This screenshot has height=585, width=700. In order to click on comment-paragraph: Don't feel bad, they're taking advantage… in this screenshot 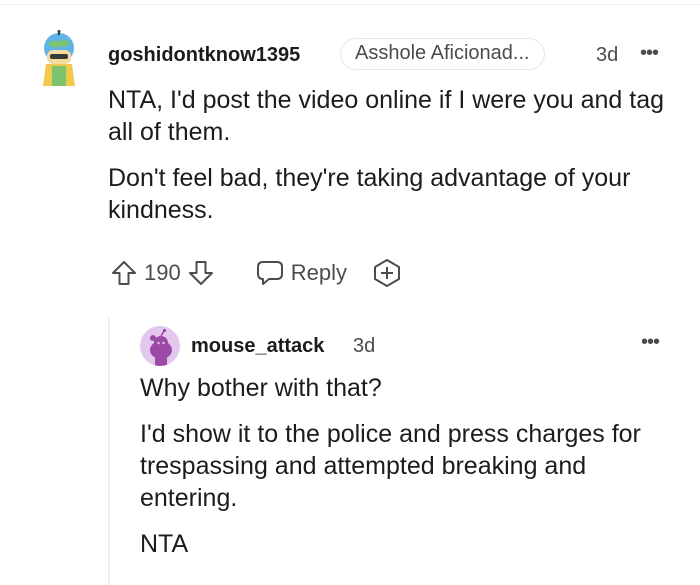, I will do `click(369, 194)`.